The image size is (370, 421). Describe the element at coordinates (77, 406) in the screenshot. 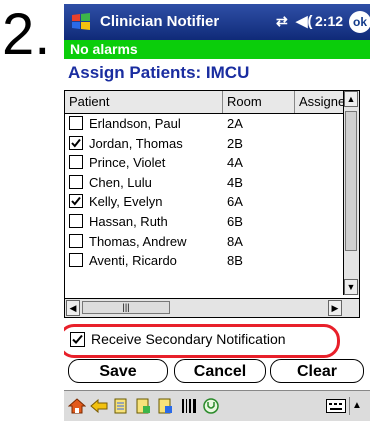

I see `home-icon` at that location.